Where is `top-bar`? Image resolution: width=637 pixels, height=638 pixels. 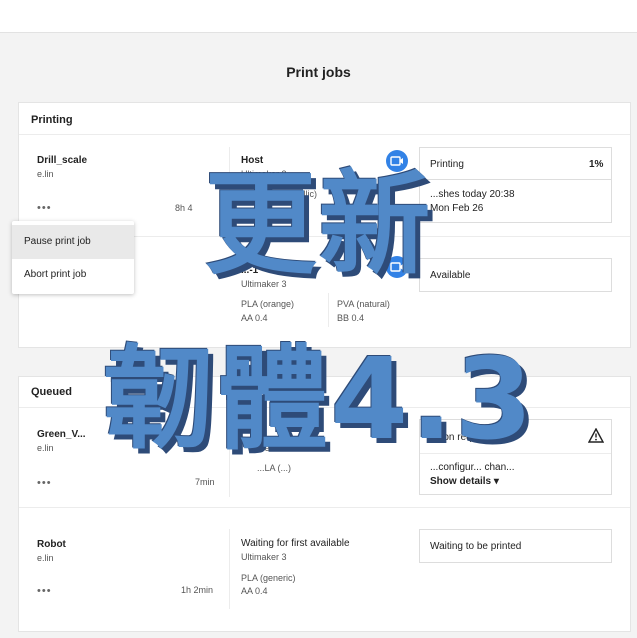
top-bar is located at coordinates (318, 16).